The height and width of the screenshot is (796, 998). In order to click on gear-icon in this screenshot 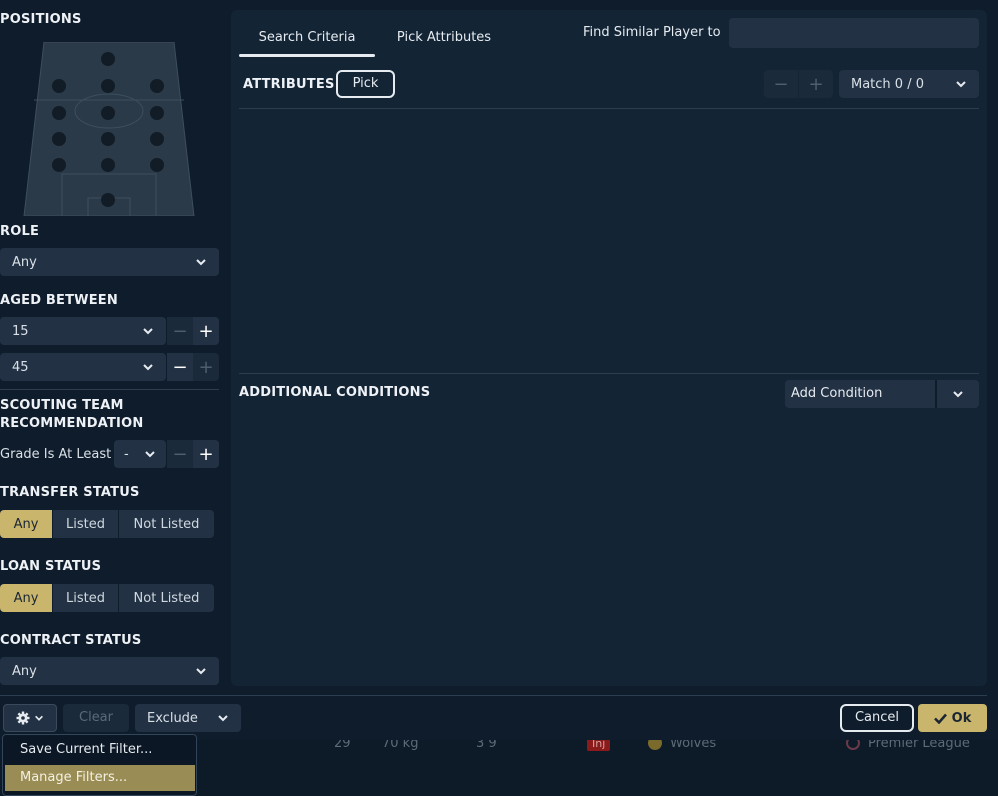, I will do `click(23, 718)`.